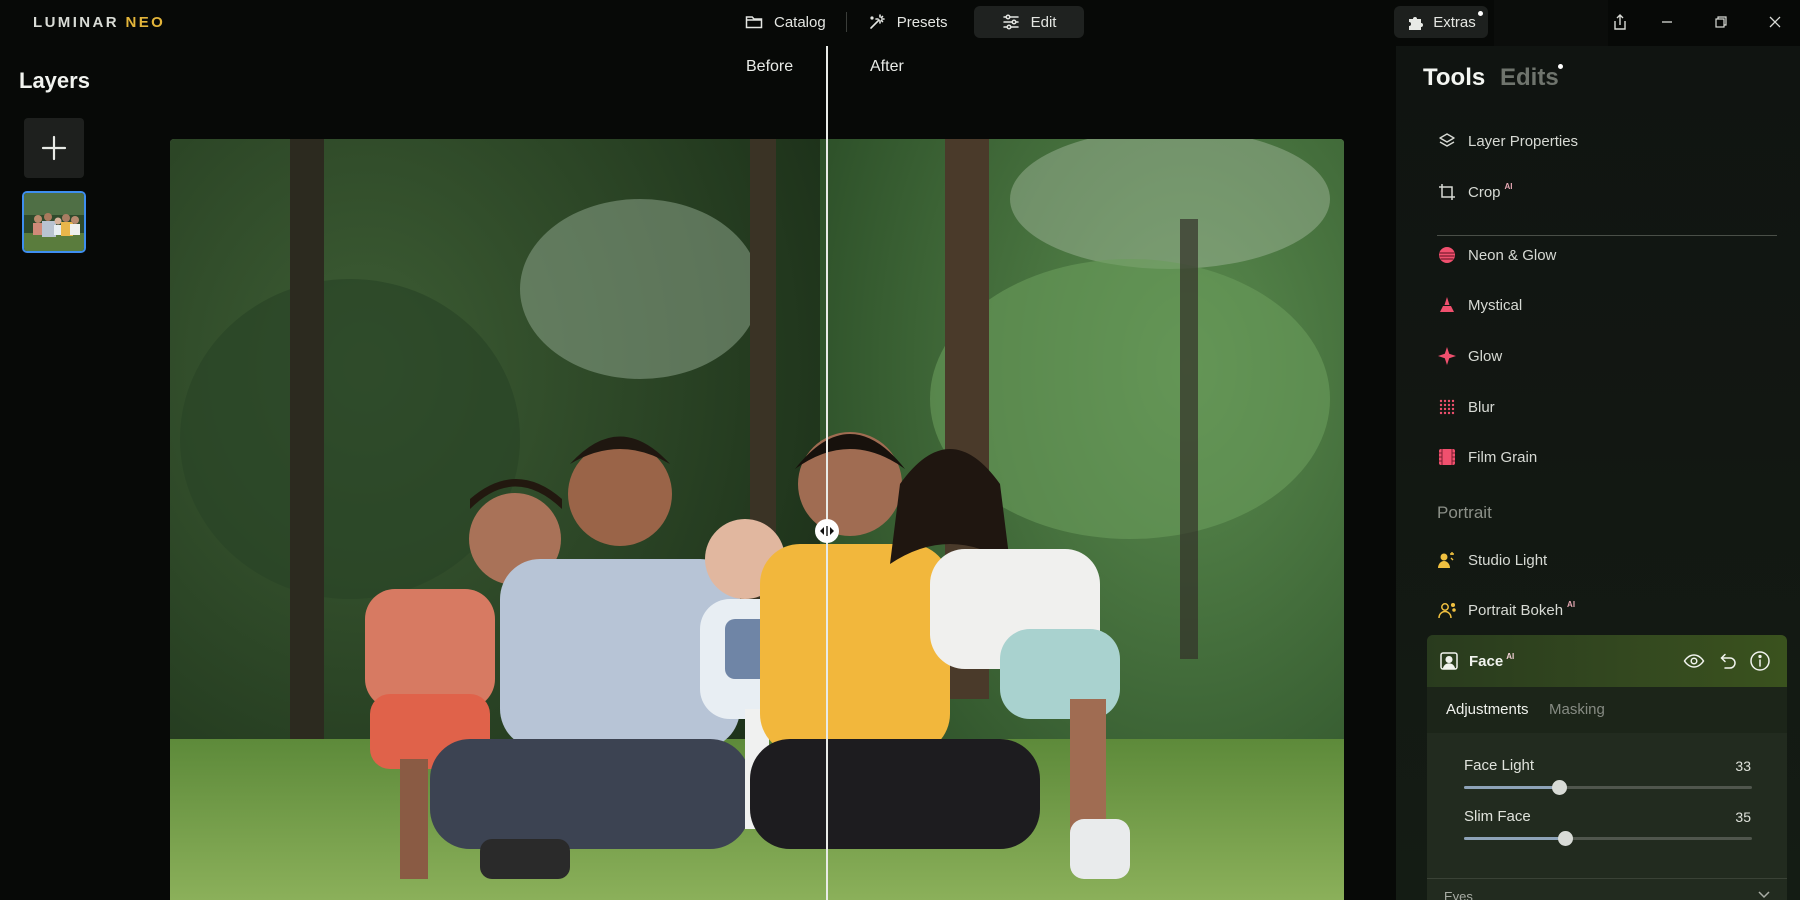 The image size is (1800, 900). Describe the element at coordinates (1484, 192) in the screenshot. I see `tool-crop-label: Crop` at that location.